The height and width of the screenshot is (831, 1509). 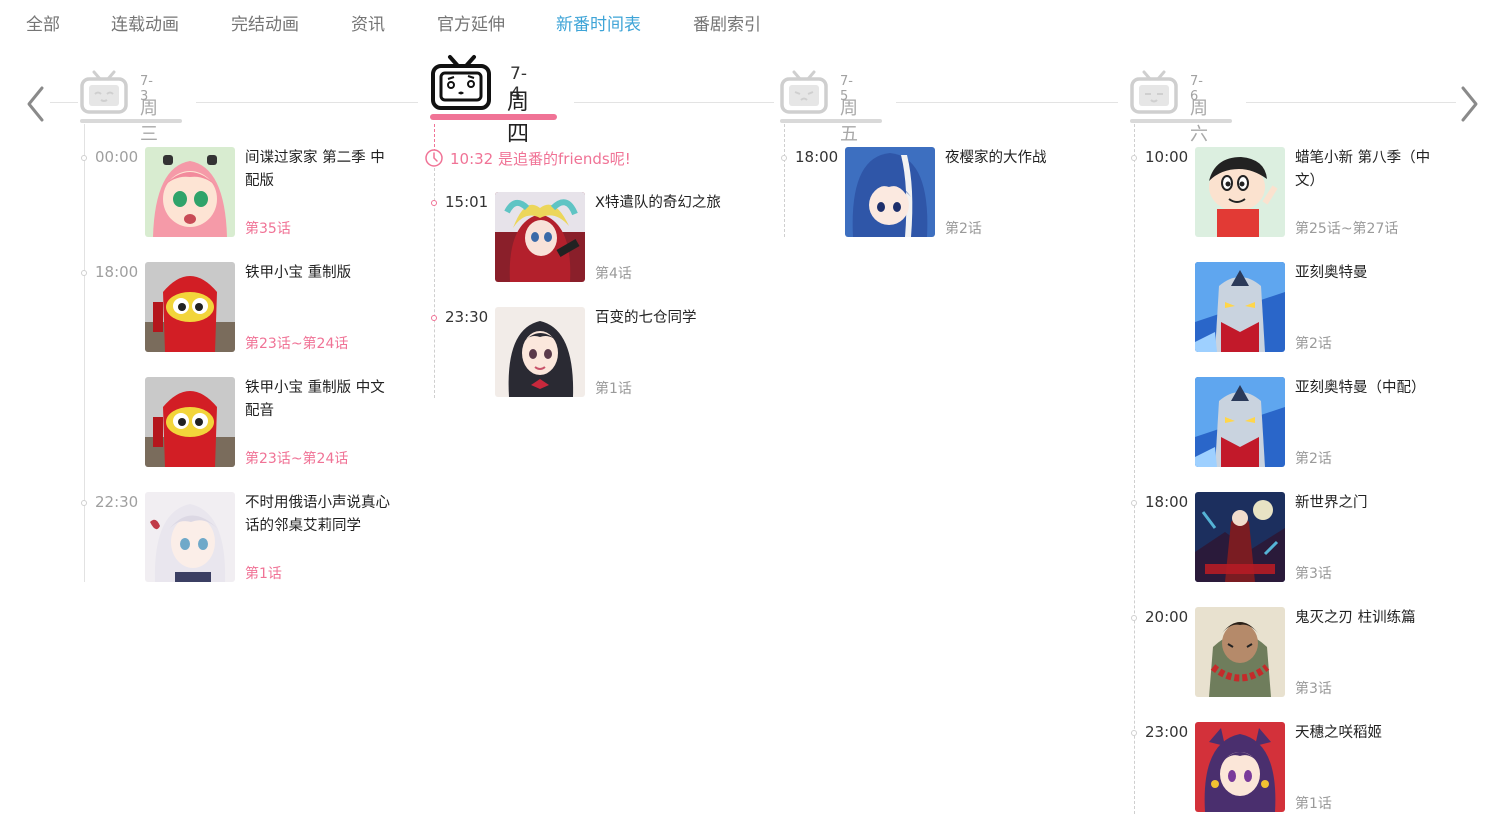 I want to click on episode-label: 第4话, so click(x=613, y=273).